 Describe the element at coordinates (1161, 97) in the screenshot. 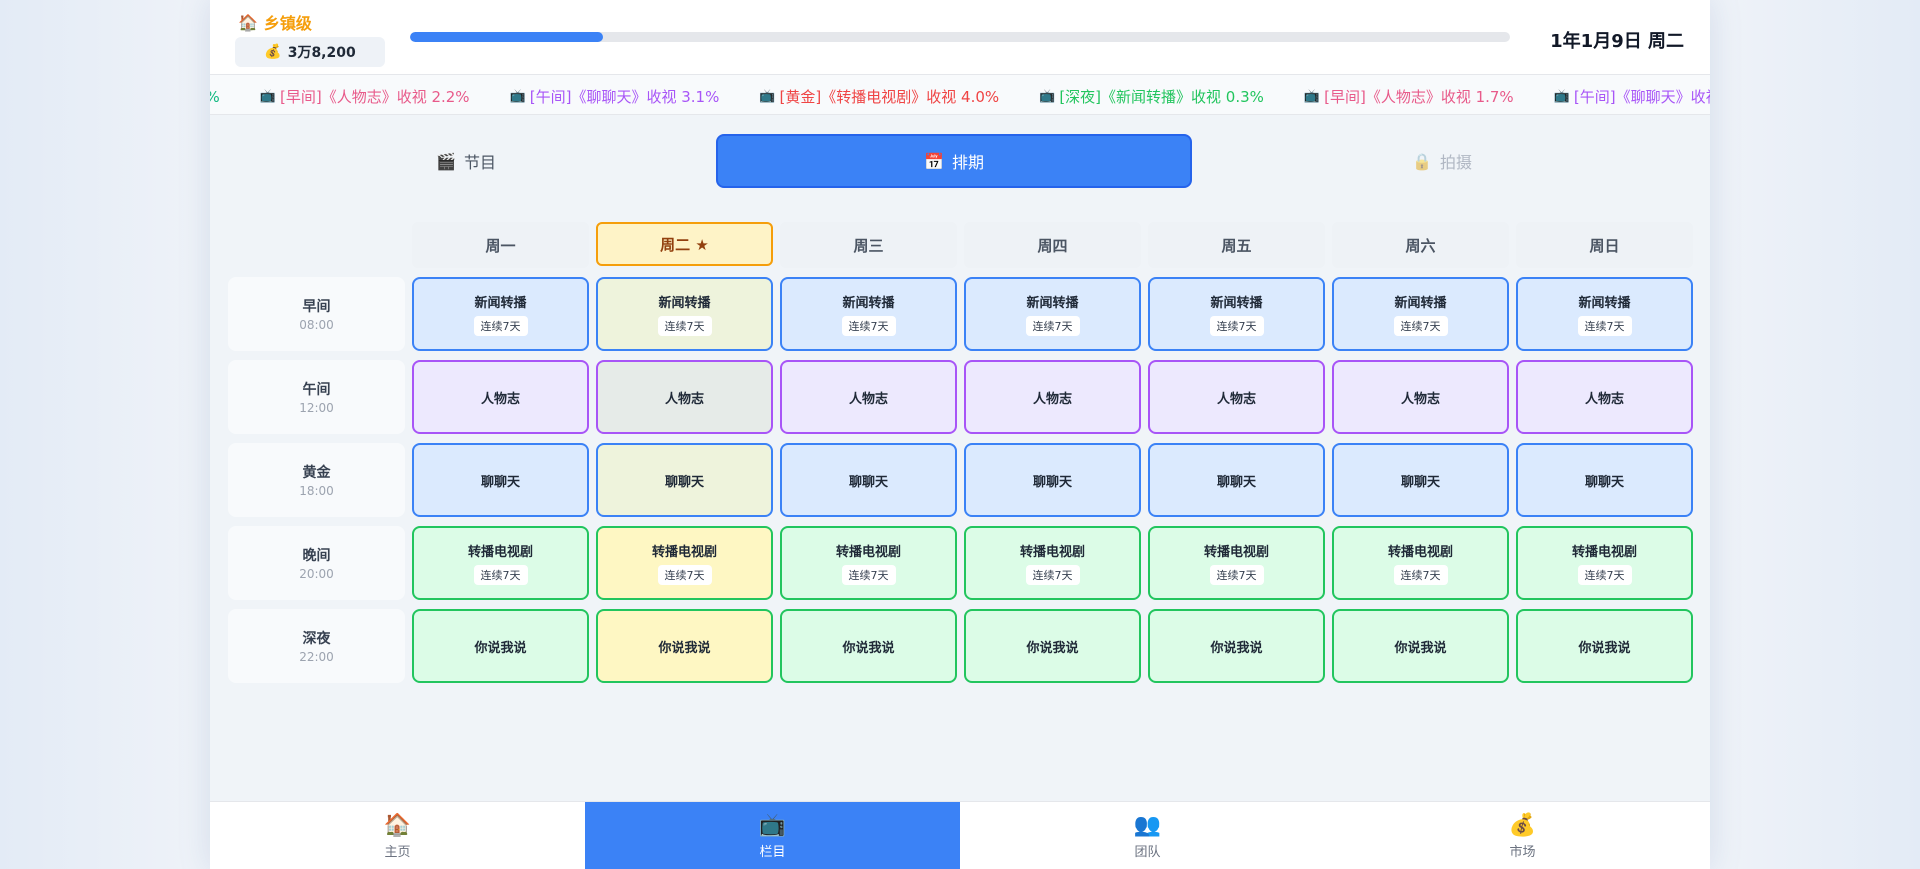

I see `ticker-text: [深夜]《新闻转播》收视 0.3%` at that location.